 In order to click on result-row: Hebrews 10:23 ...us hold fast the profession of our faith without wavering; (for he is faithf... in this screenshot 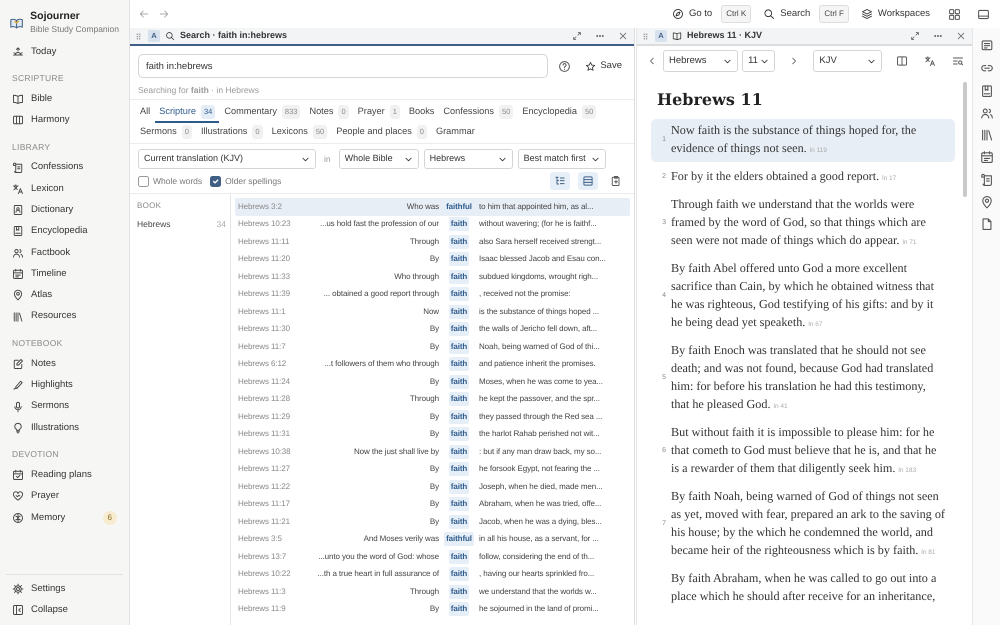, I will do `click(432, 224)`.